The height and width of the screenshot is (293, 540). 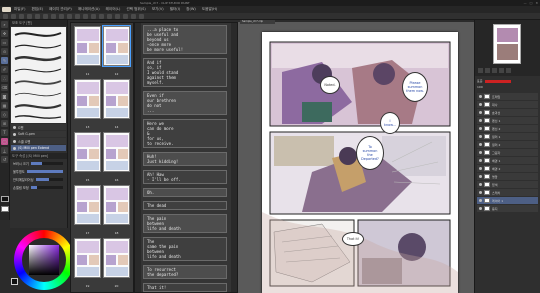 I want to click on menu-layer: 레이어(L), so click(x=113, y=9).